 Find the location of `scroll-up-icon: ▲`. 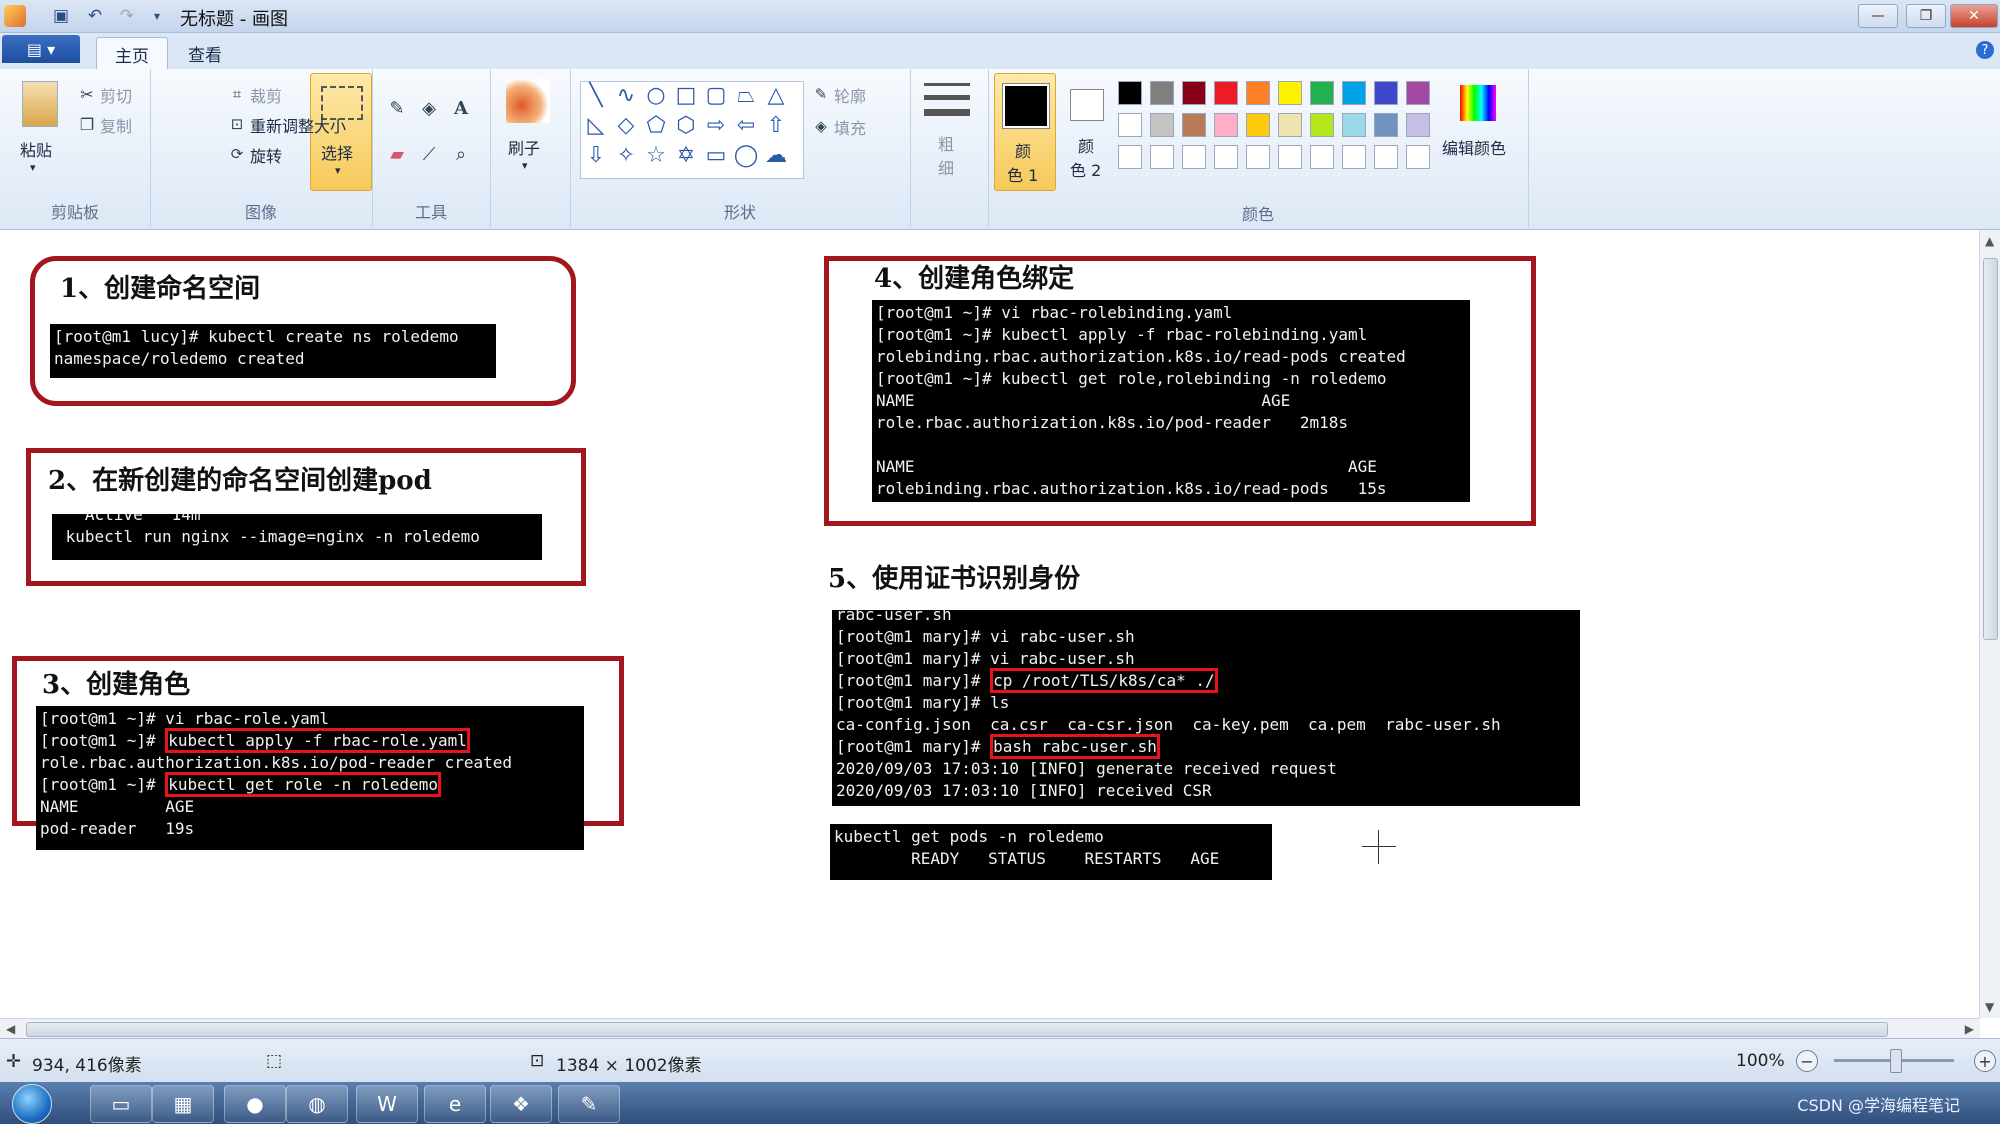

scroll-up-icon: ▲ is located at coordinates (1989, 241).